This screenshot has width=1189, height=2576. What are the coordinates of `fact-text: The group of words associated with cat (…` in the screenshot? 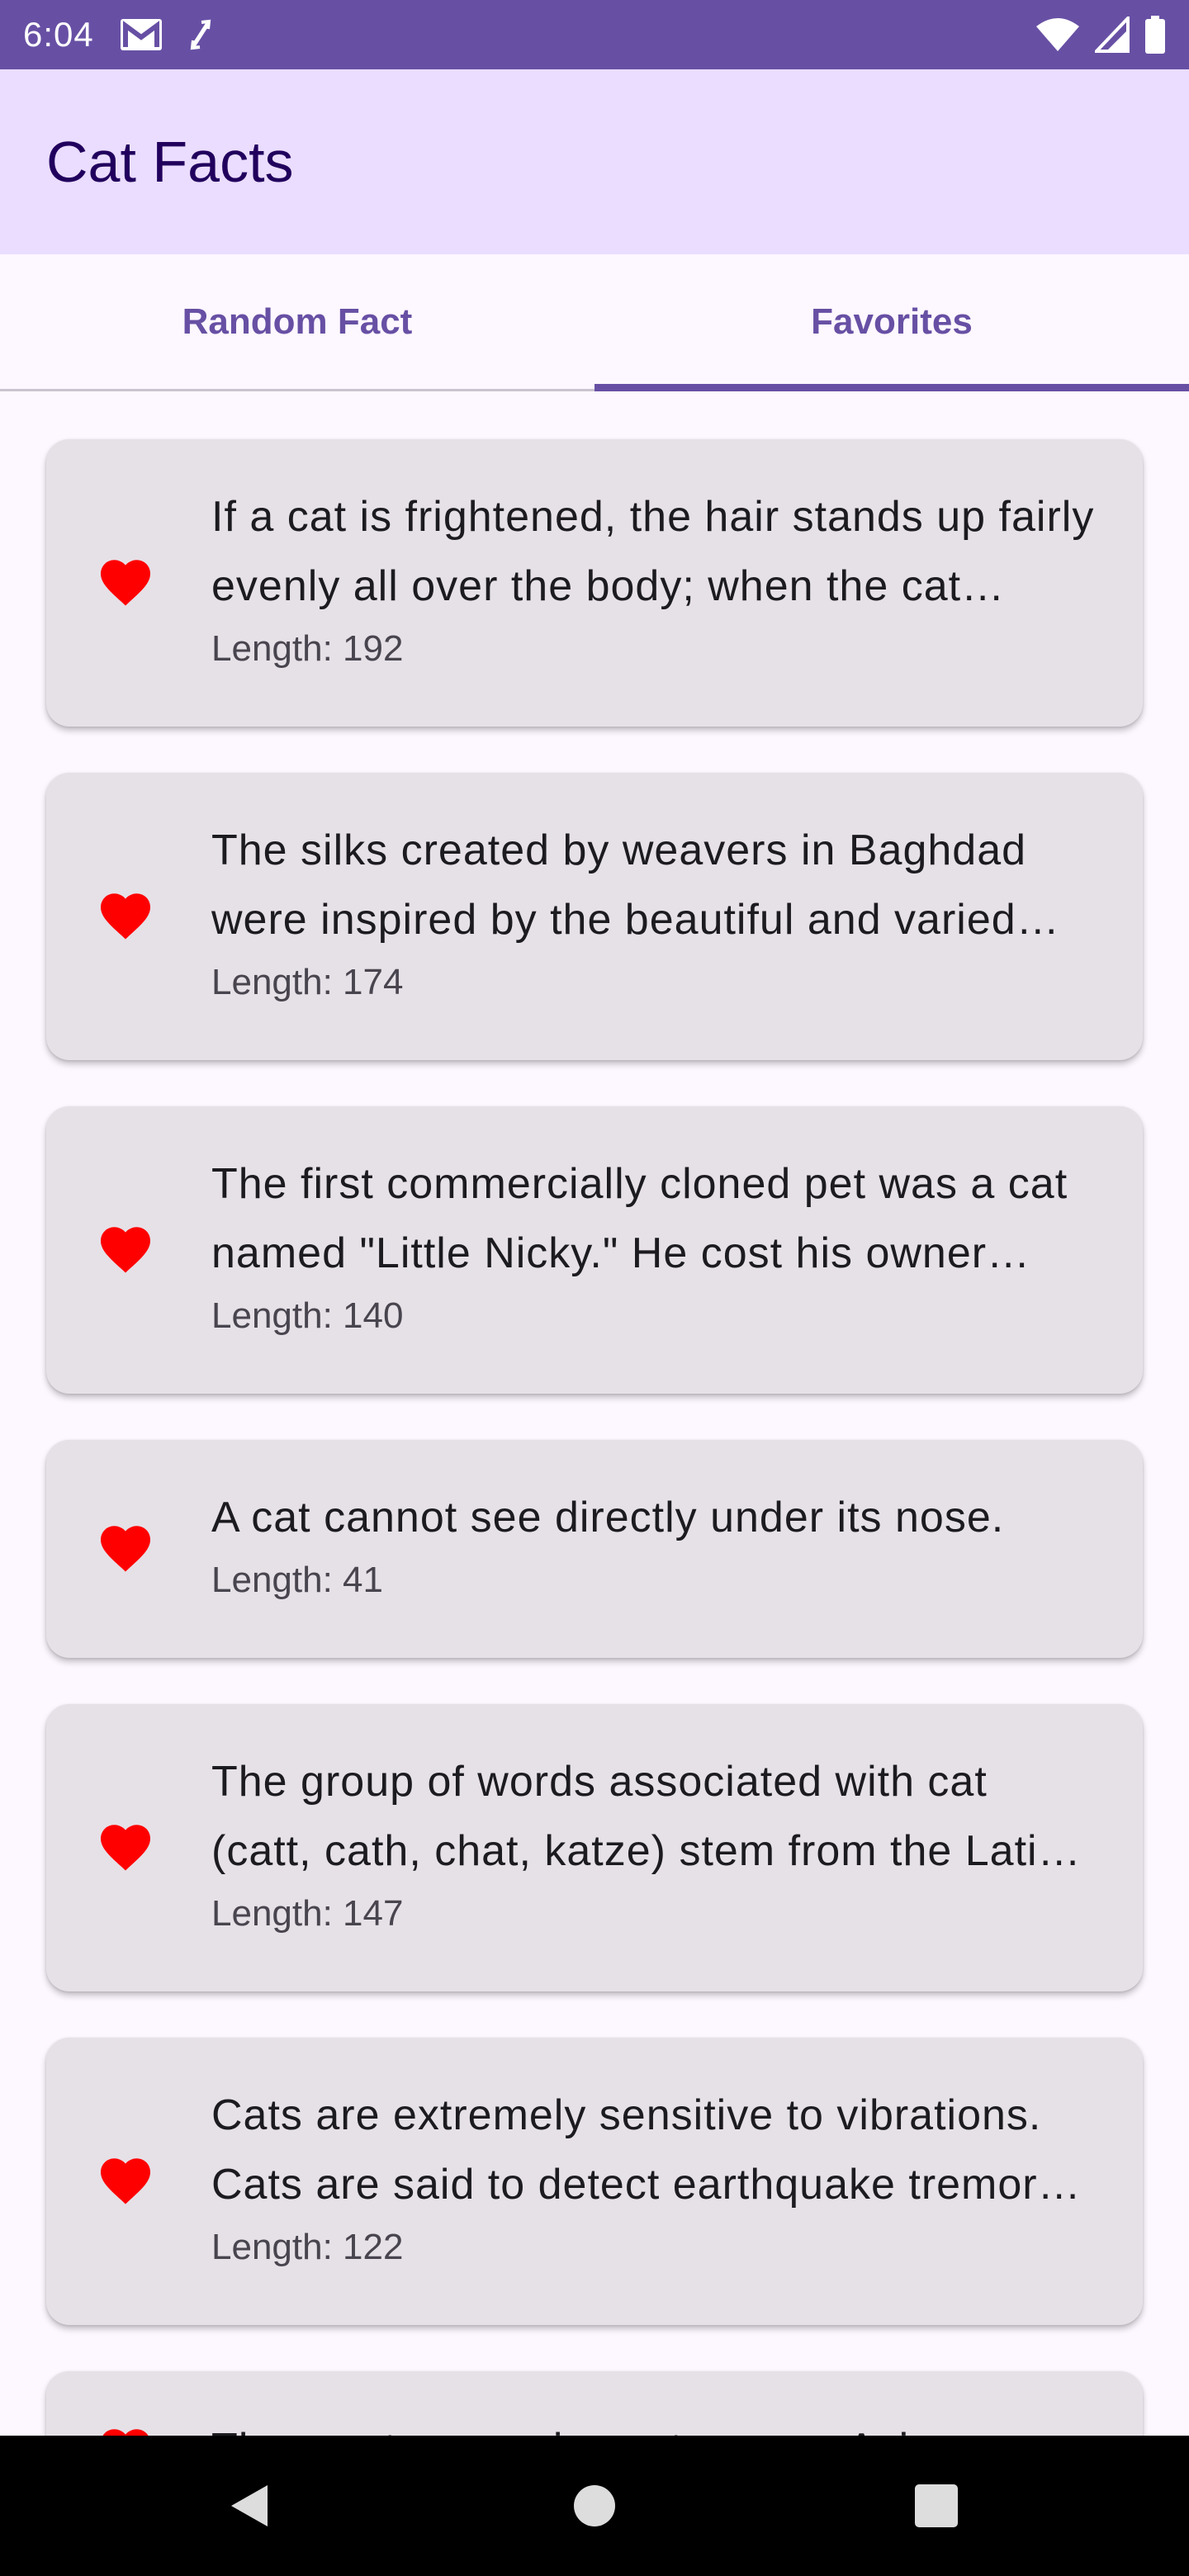 It's located at (637, 1816).